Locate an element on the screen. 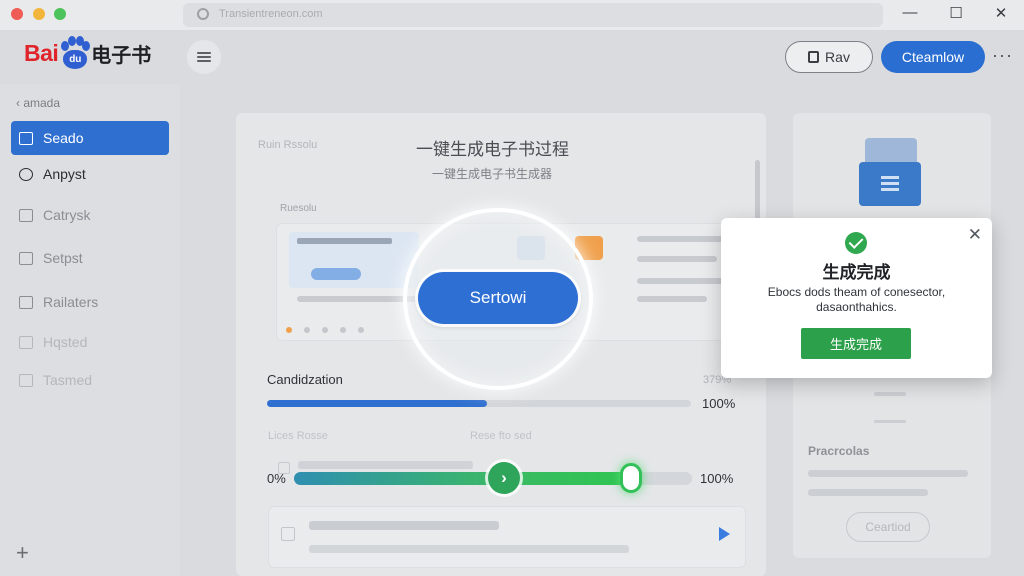  slider-min-label: 0% is located at coordinates (276, 478).